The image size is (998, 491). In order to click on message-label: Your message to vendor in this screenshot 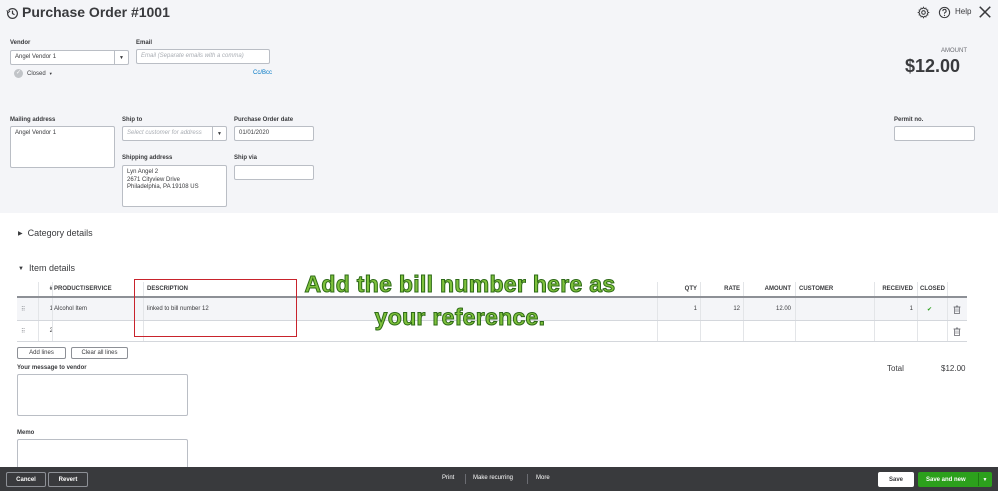, I will do `click(52, 368)`.